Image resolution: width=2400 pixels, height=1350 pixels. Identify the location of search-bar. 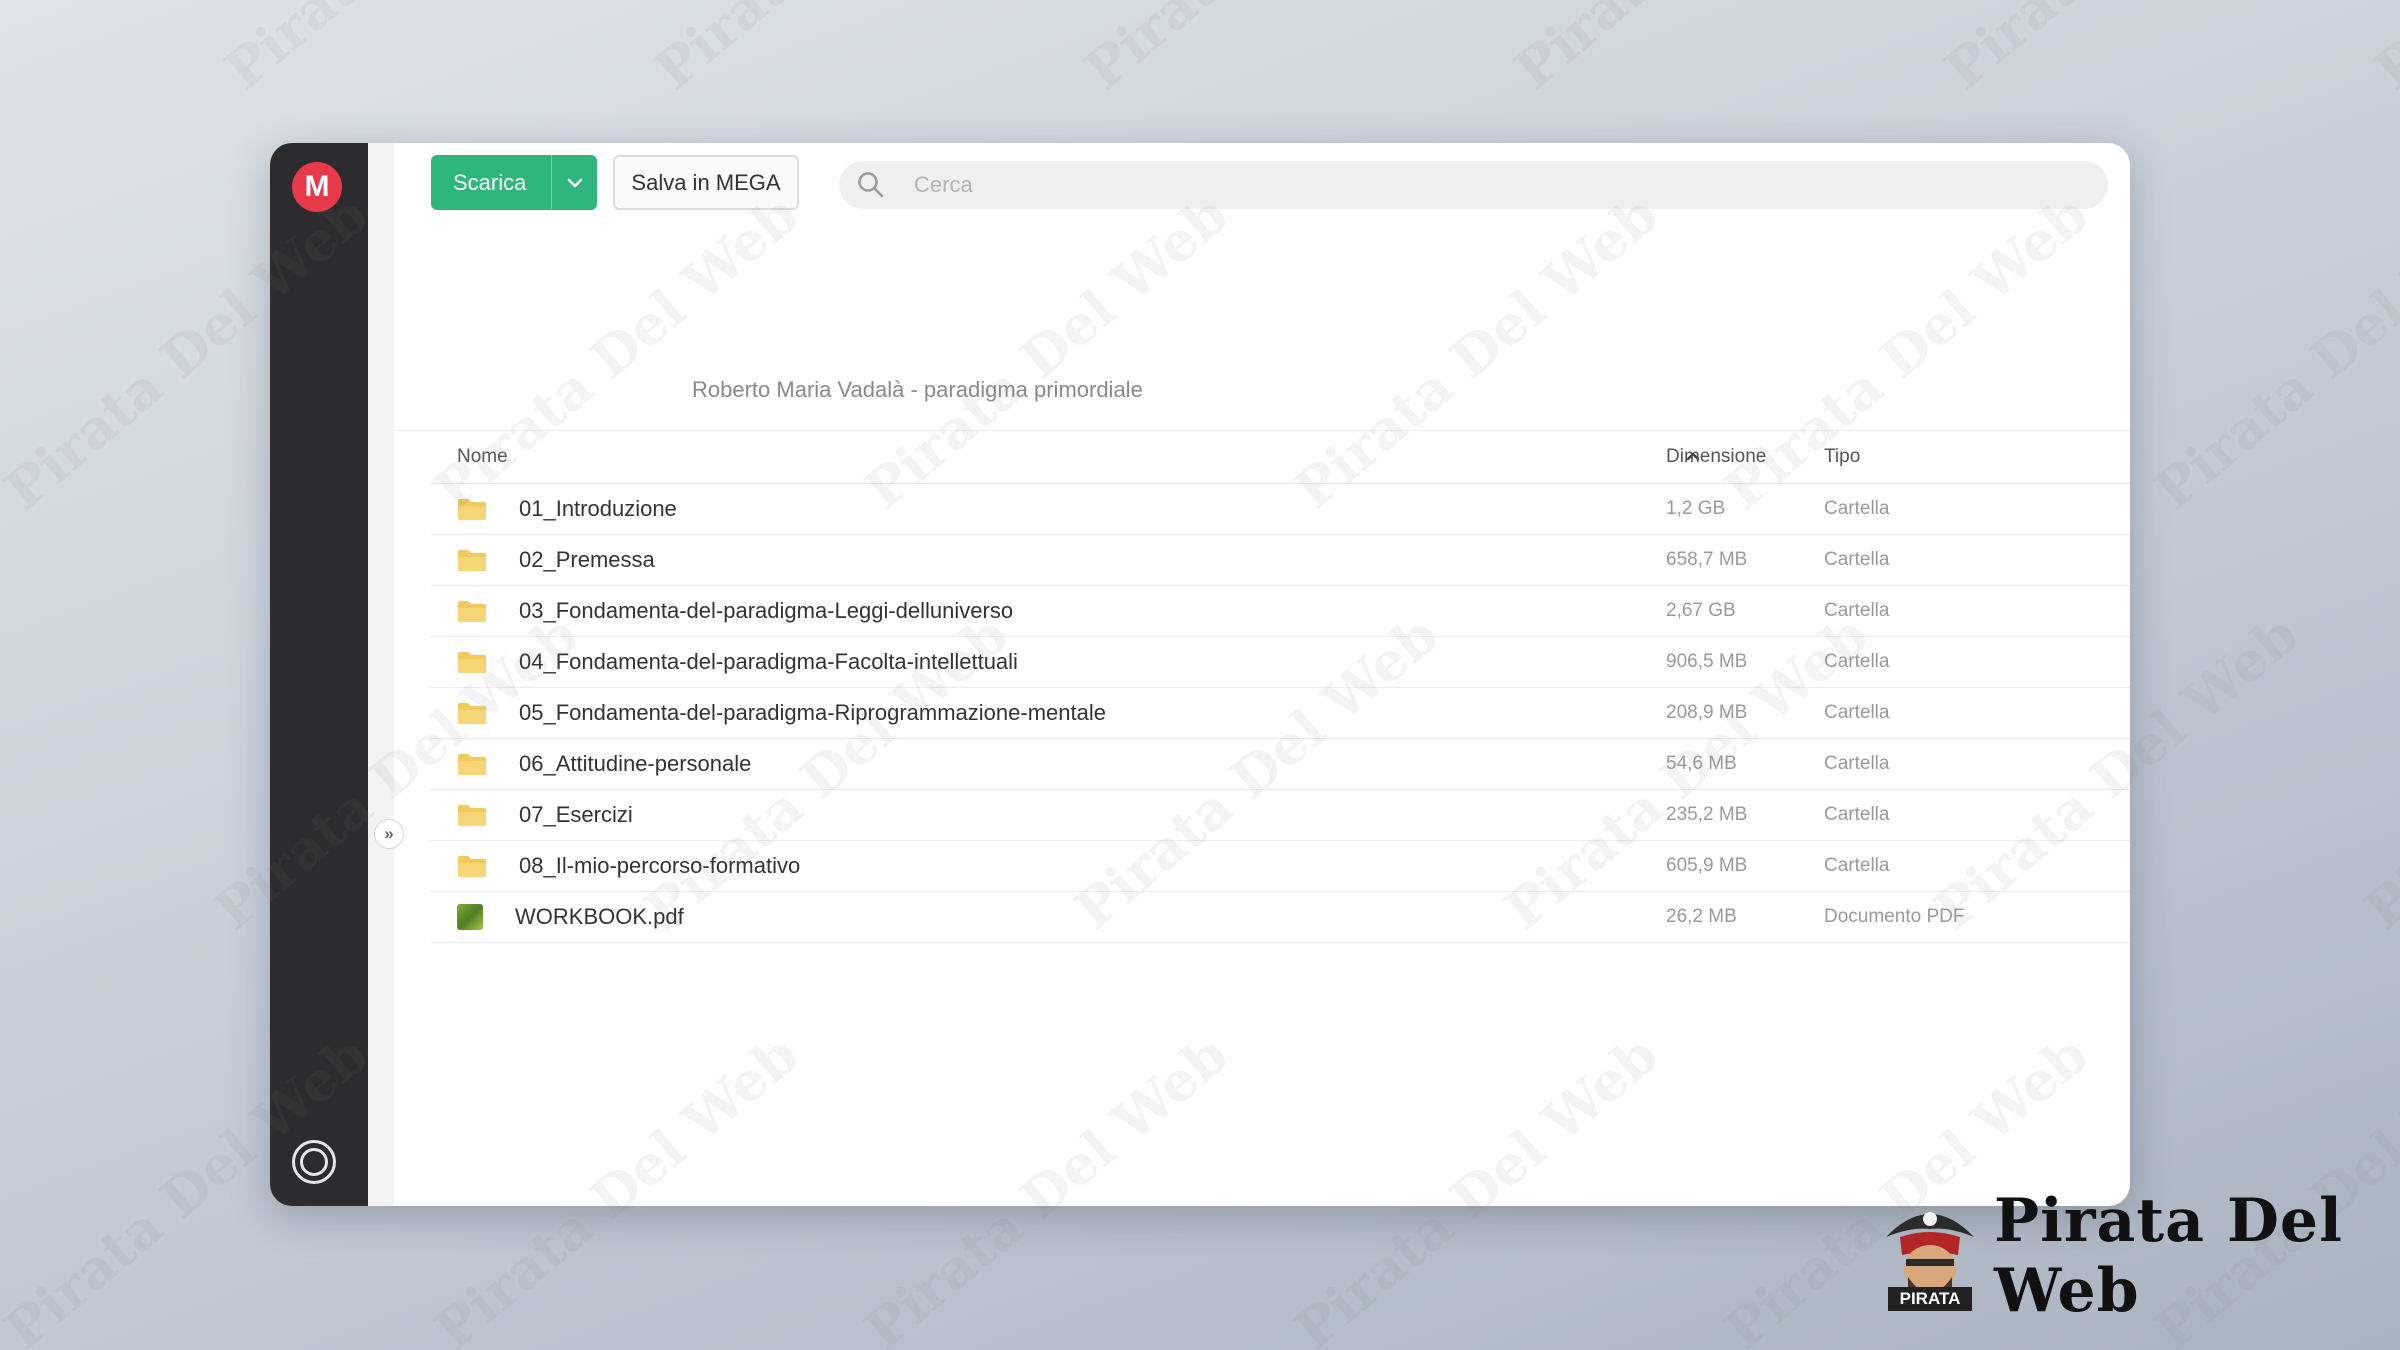
(1473, 185).